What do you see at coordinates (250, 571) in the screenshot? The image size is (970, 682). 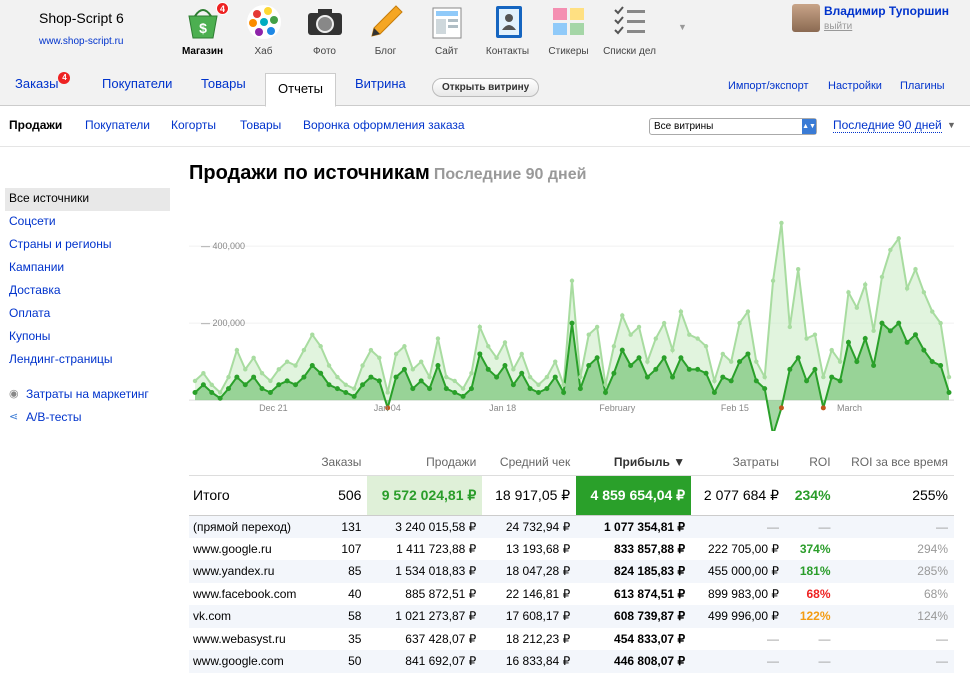 I see `row-source: www.yandex.ru` at bounding box center [250, 571].